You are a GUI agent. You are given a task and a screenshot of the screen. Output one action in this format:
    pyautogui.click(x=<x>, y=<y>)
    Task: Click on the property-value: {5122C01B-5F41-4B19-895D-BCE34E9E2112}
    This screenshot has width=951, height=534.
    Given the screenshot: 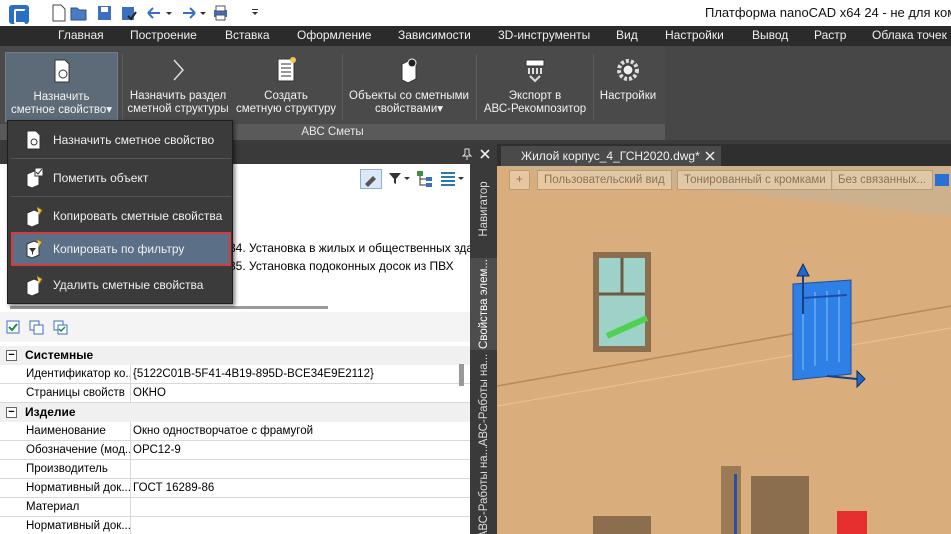 What is the action you would take?
    pyautogui.click(x=253, y=374)
    